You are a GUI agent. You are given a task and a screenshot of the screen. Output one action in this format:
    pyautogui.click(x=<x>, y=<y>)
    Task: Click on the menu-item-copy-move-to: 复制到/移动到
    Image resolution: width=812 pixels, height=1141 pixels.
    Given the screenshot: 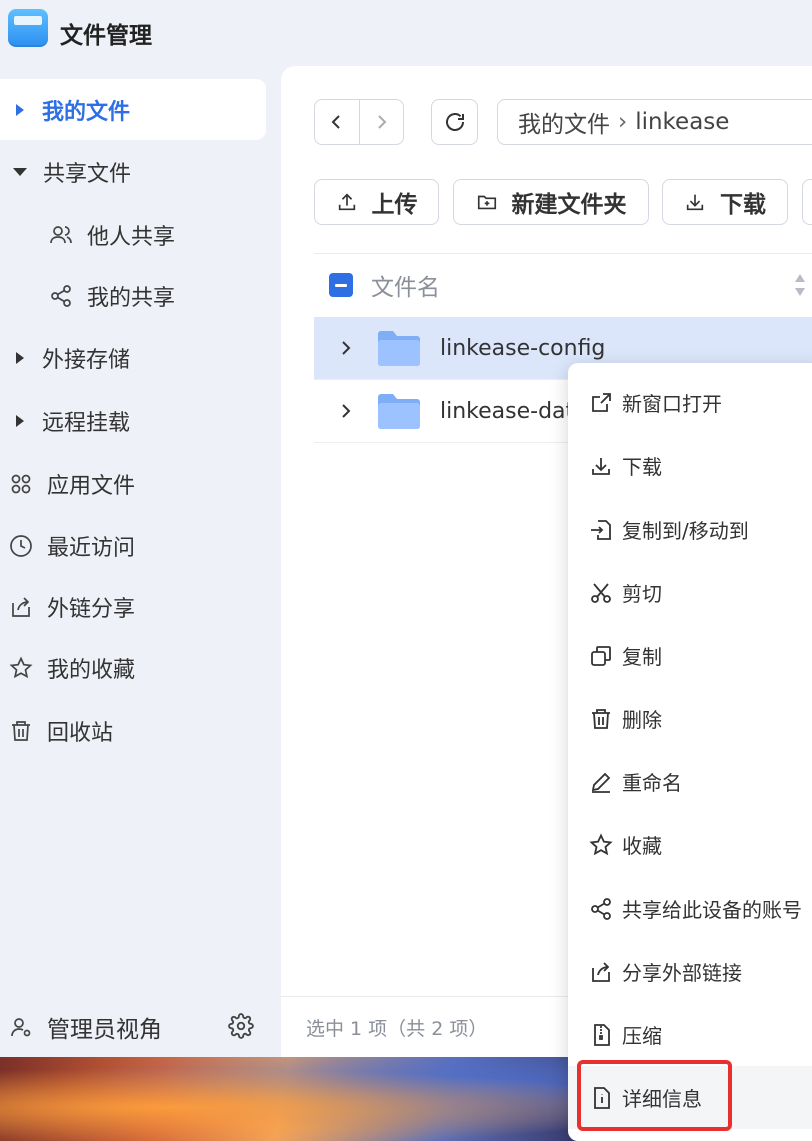 What is the action you would take?
    pyautogui.click(x=690, y=529)
    